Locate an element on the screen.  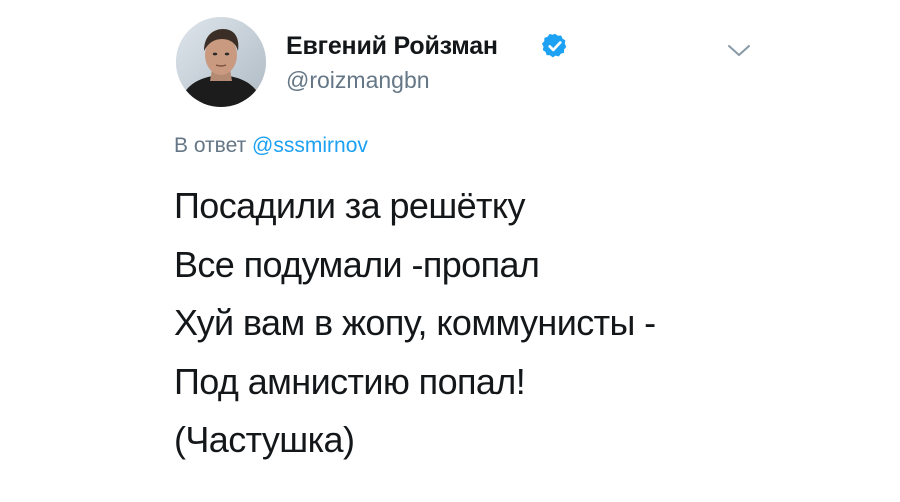
verified-badge-icon is located at coordinates (554, 45).